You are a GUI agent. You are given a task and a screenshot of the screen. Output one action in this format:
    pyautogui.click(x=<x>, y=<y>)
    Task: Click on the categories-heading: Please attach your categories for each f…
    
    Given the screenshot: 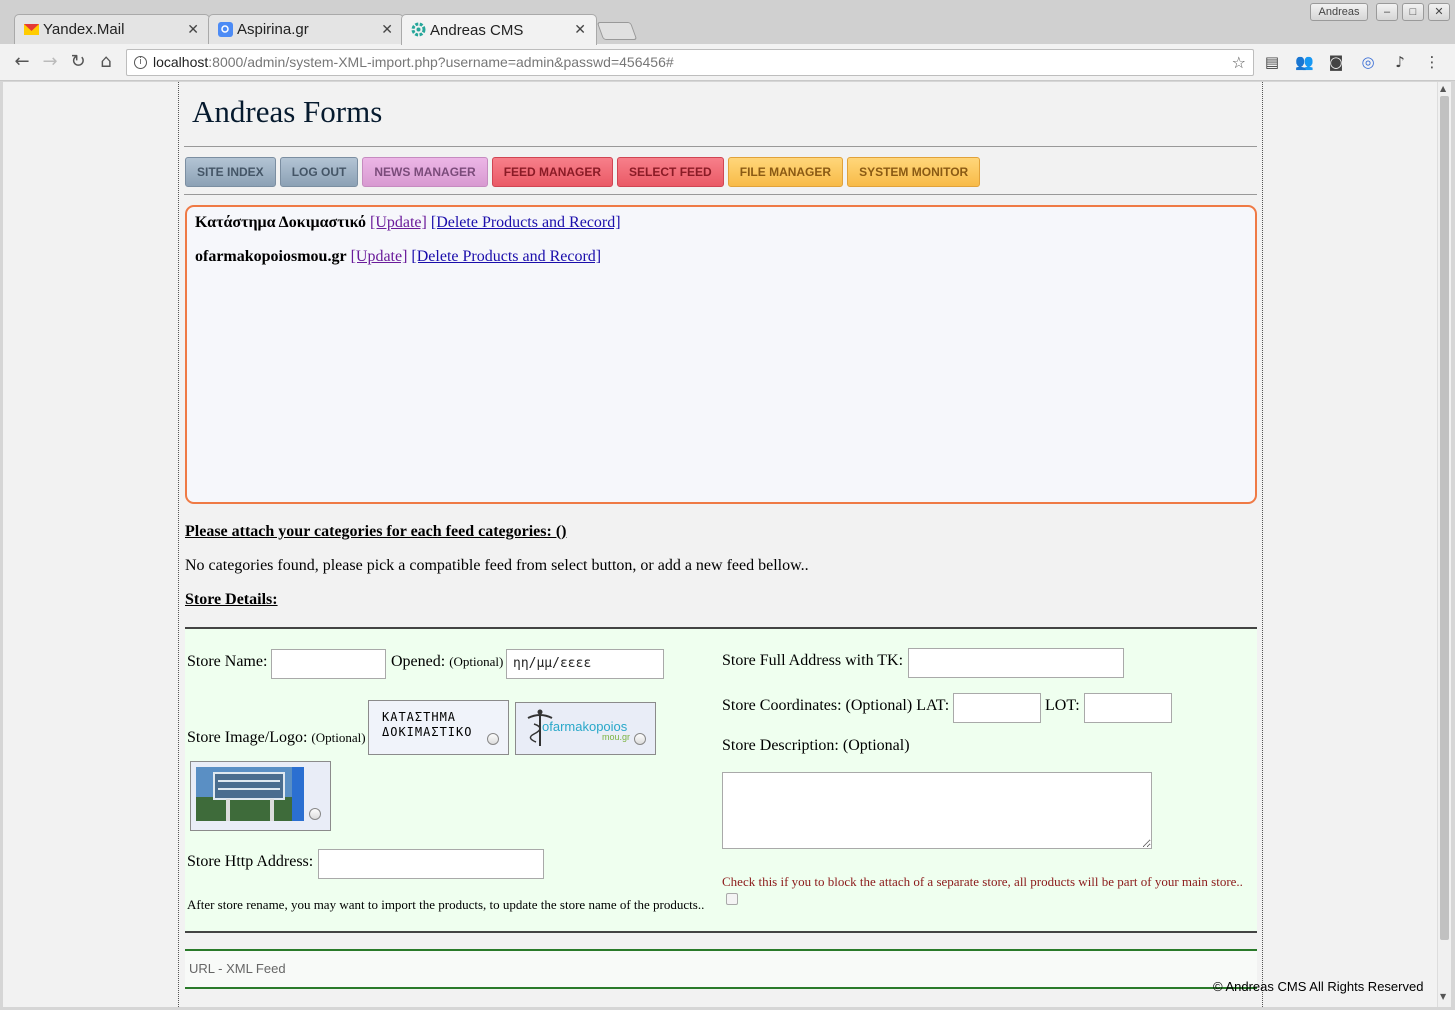 What is the action you would take?
    pyautogui.click(x=376, y=531)
    